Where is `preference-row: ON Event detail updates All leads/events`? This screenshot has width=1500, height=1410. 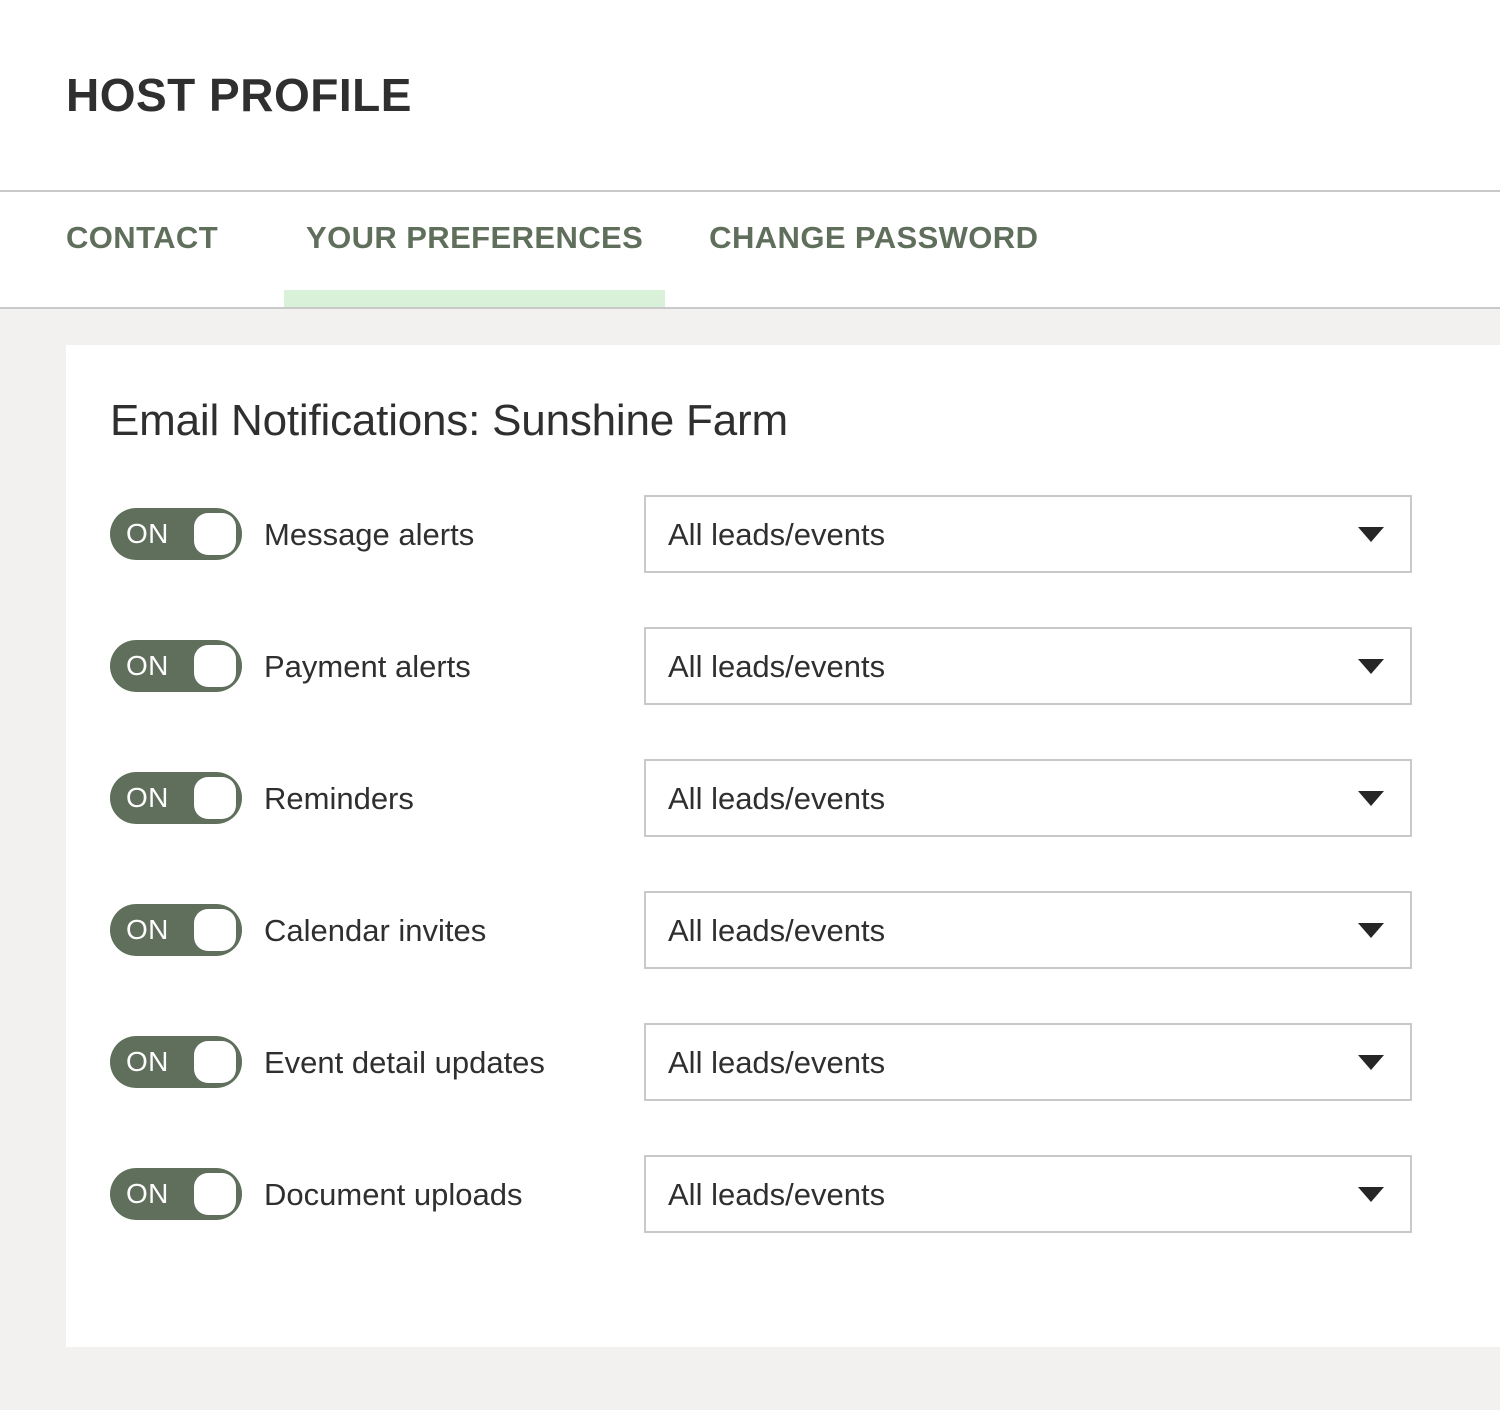 preference-row: ON Event detail updates All leads/events is located at coordinates (805, 1062).